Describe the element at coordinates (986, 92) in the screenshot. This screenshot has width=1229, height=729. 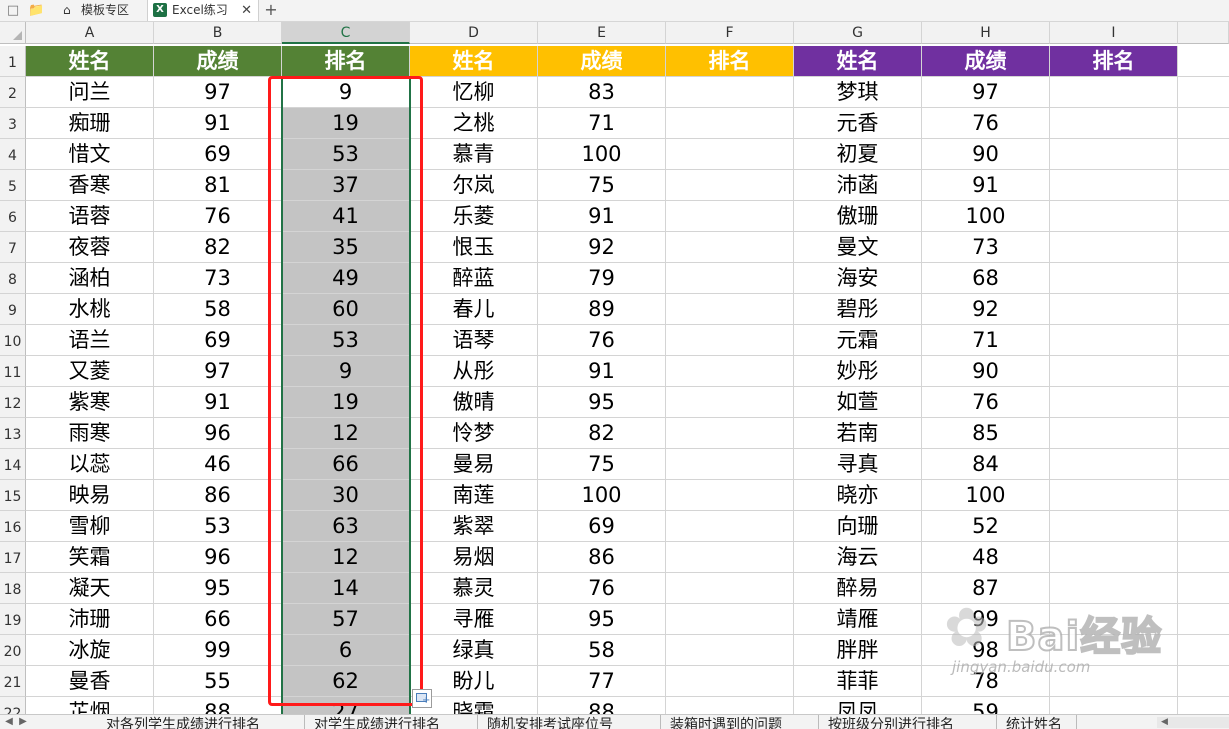
I see `table-cell: 97` at that location.